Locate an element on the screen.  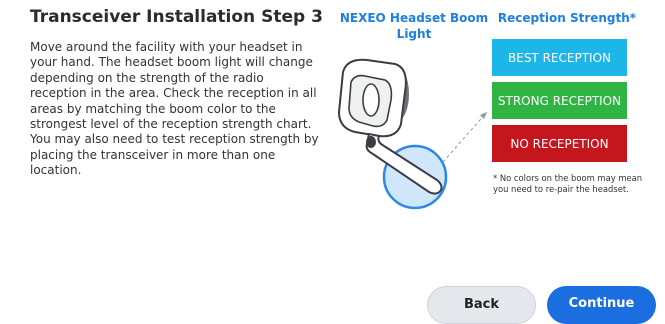
headset-illustration is located at coordinates (412, 134).